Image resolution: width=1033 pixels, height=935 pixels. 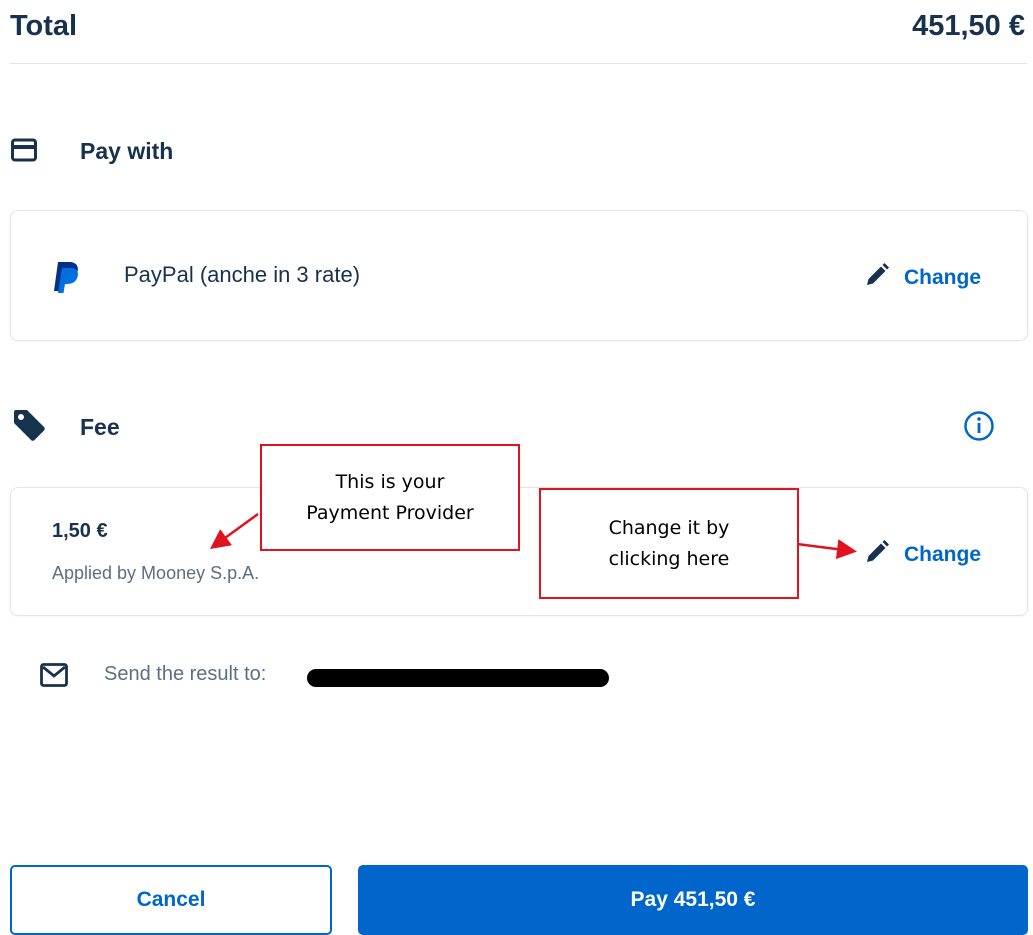 I want to click on cancel-button: Cancel, so click(x=171, y=900).